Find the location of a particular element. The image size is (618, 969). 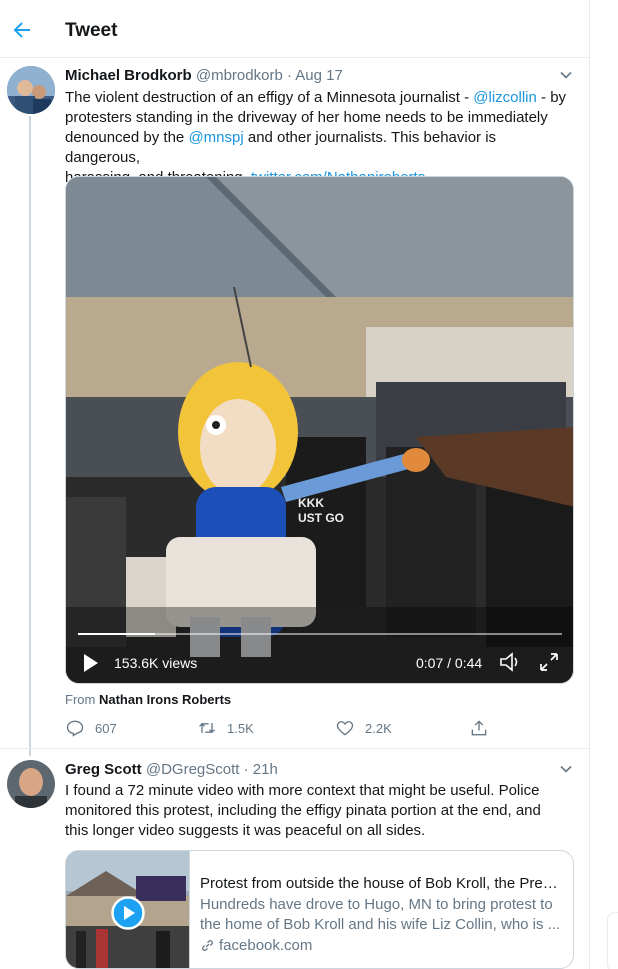

fullscreen-icon is located at coordinates (549, 662).